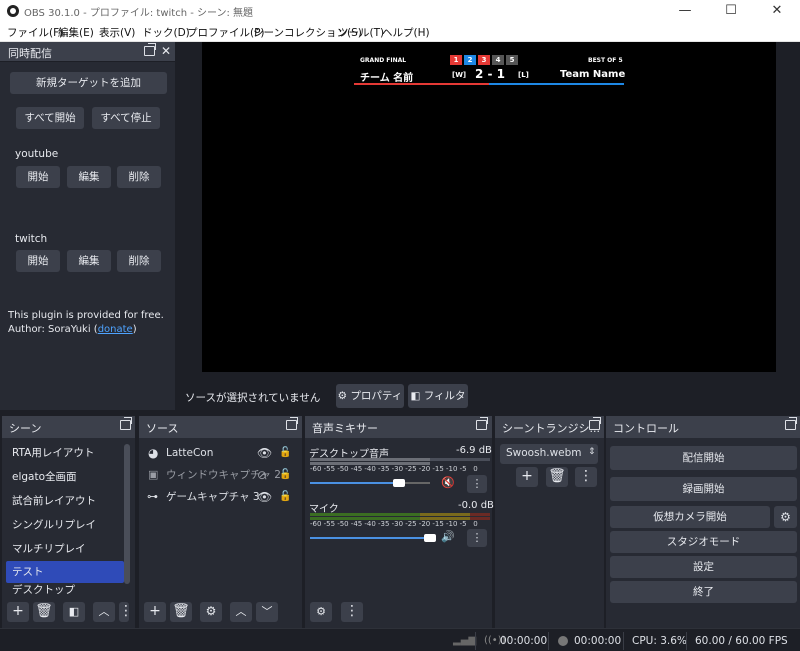 The image size is (800, 651). Describe the element at coordinates (219, 453) in the screenshot. I see `source-item: ◕ LatteCon 👁 🔓` at that location.